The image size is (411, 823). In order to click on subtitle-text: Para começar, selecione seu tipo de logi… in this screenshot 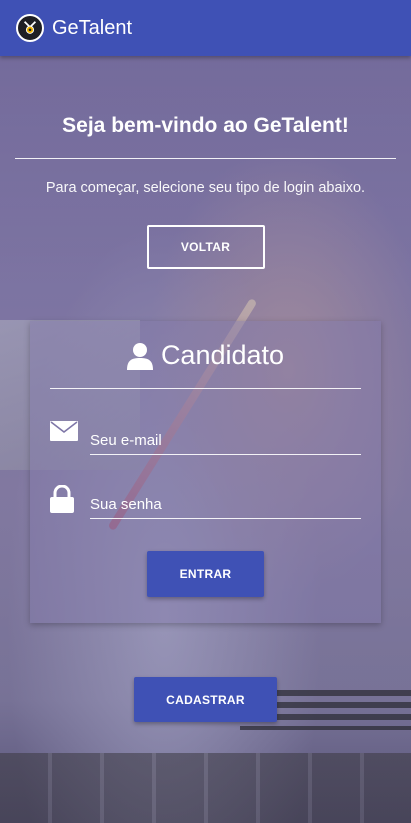, I will do `click(205, 188)`.